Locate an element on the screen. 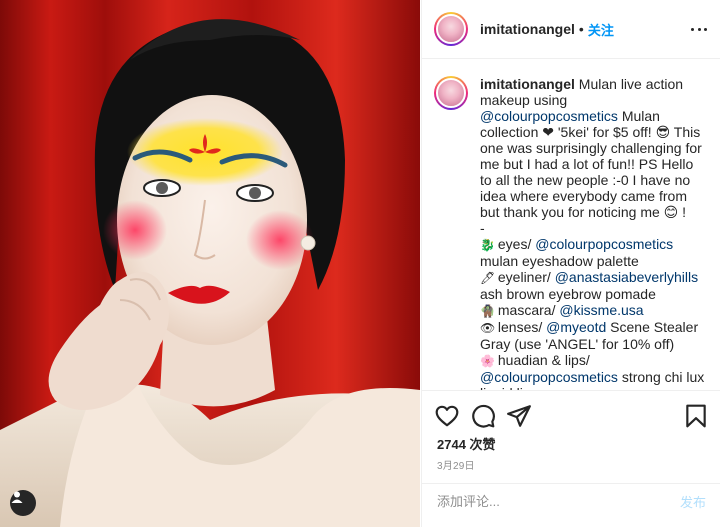 This screenshot has height=527, width=720. post-header: imitationangel • 关注 is located at coordinates (571, 29).